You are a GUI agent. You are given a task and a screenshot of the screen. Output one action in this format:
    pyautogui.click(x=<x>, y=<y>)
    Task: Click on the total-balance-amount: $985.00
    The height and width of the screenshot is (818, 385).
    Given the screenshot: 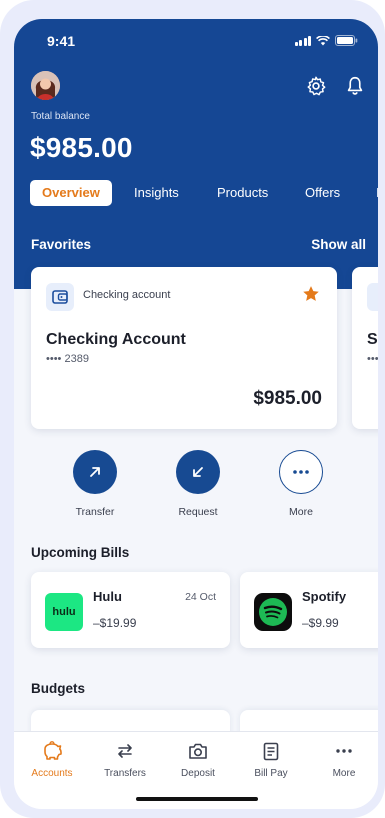 What is the action you would take?
    pyautogui.click(x=81, y=147)
    